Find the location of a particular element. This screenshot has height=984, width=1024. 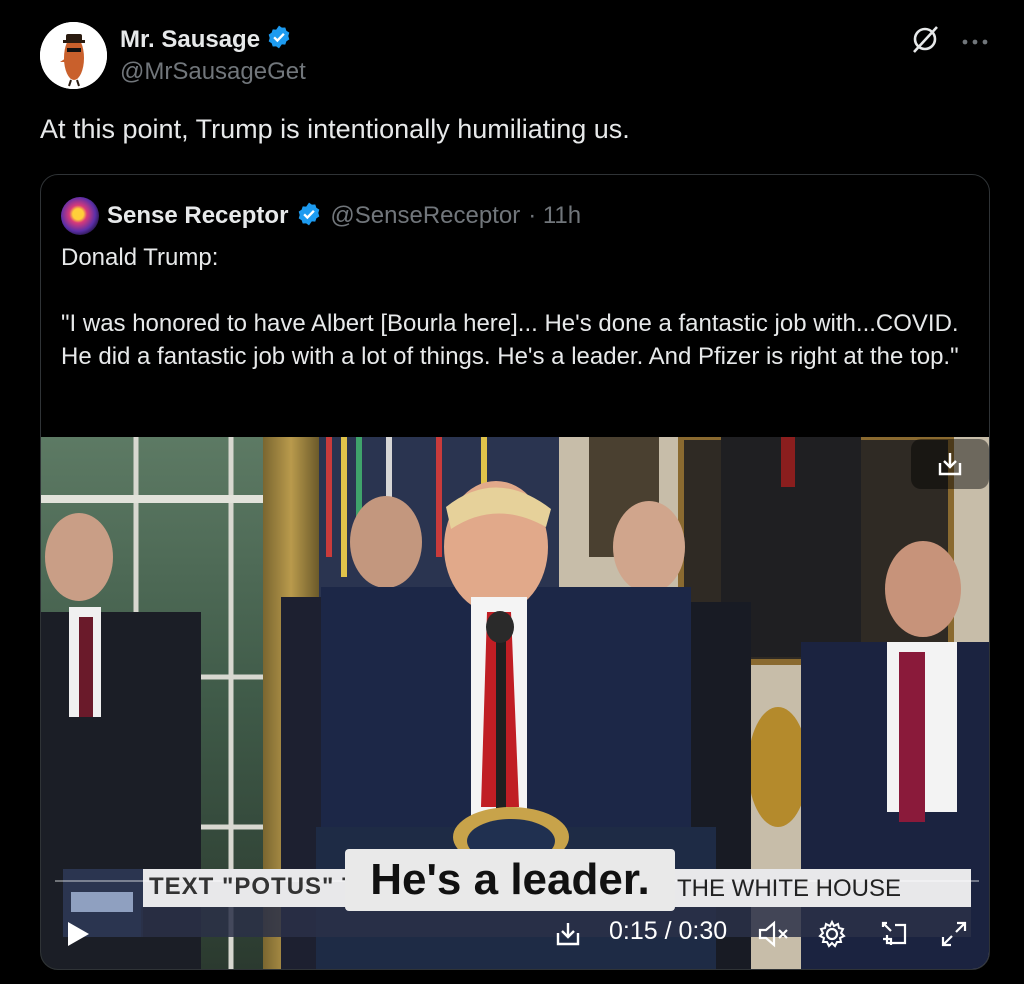

author-name-row: Mr. Sausage is located at coordinates (206, 39).